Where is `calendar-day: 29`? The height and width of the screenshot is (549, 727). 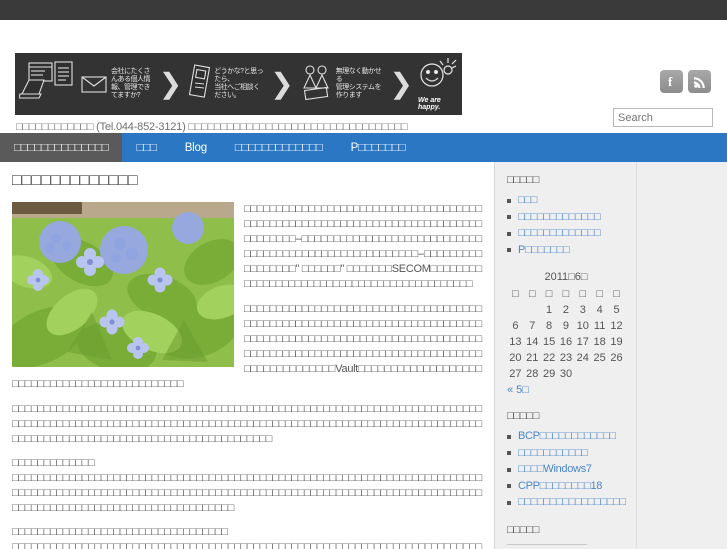 calendar-day: 29 is located at coordinates (549, 374).